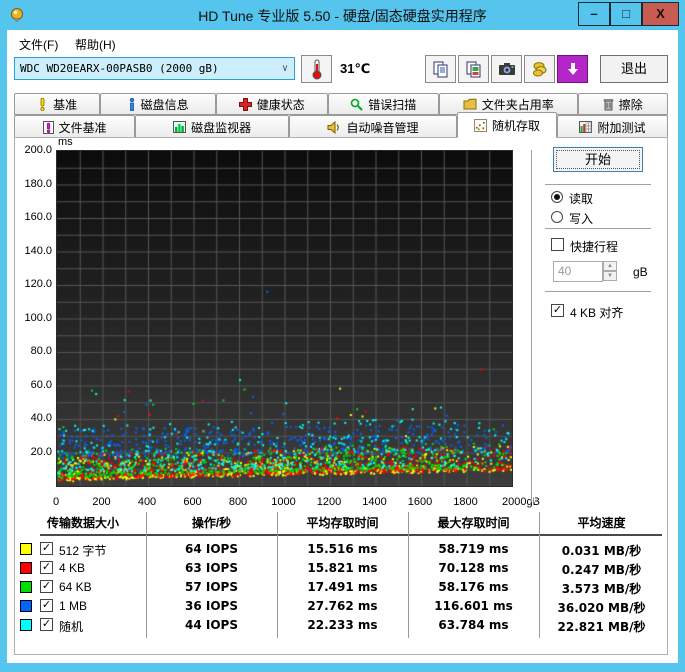 The height and width of the screenshot is (672, 685). I want to click on col-header-transfer-size: 传输数据大小, so click(82, 523).